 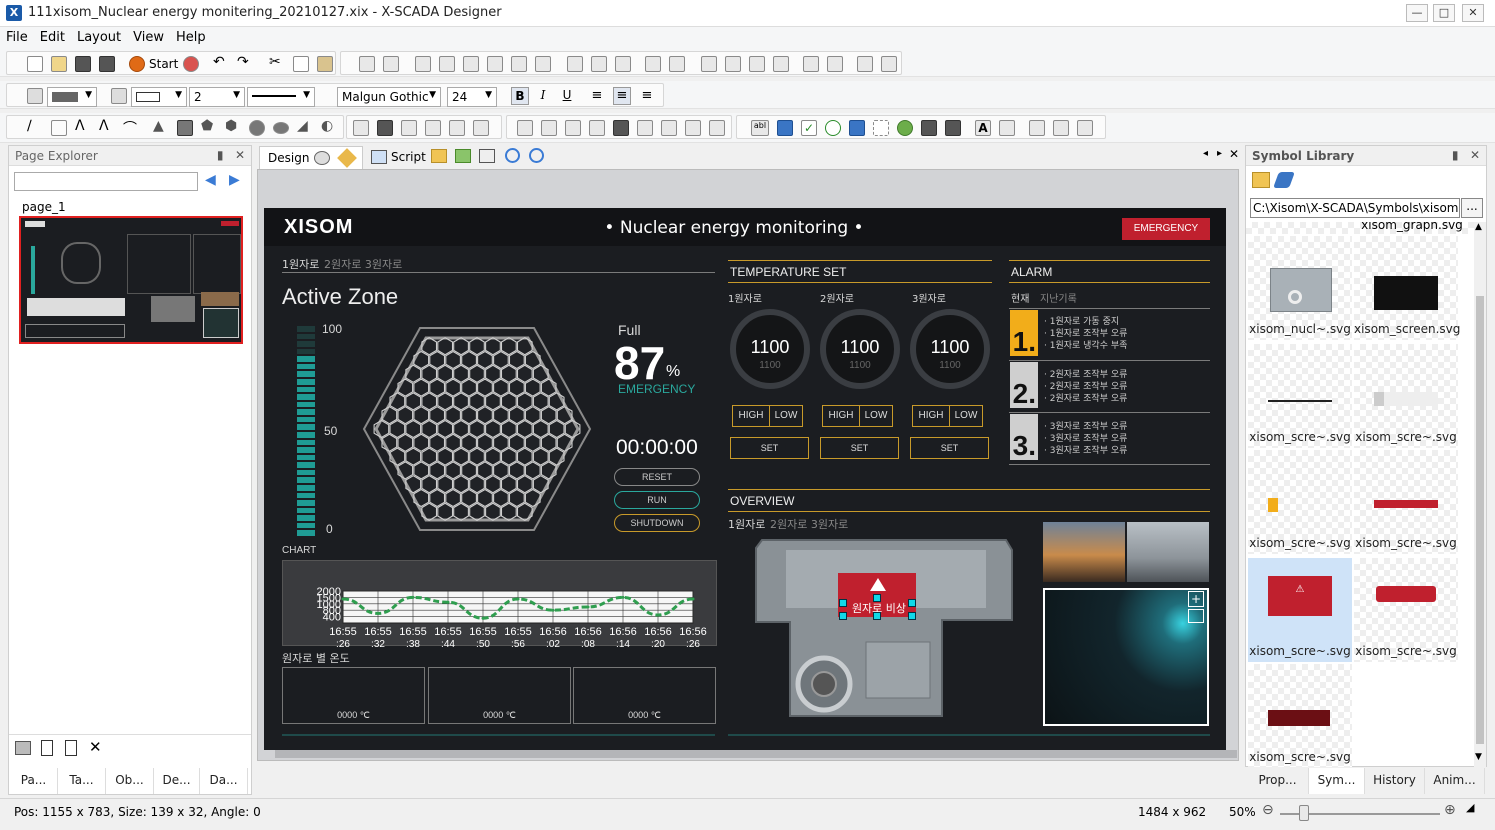 What do you see at coordinates (389, 97) in the screenshot?
I see `font-name-combo: Malgun Gothic ▼` at bounding box center [389, 97].